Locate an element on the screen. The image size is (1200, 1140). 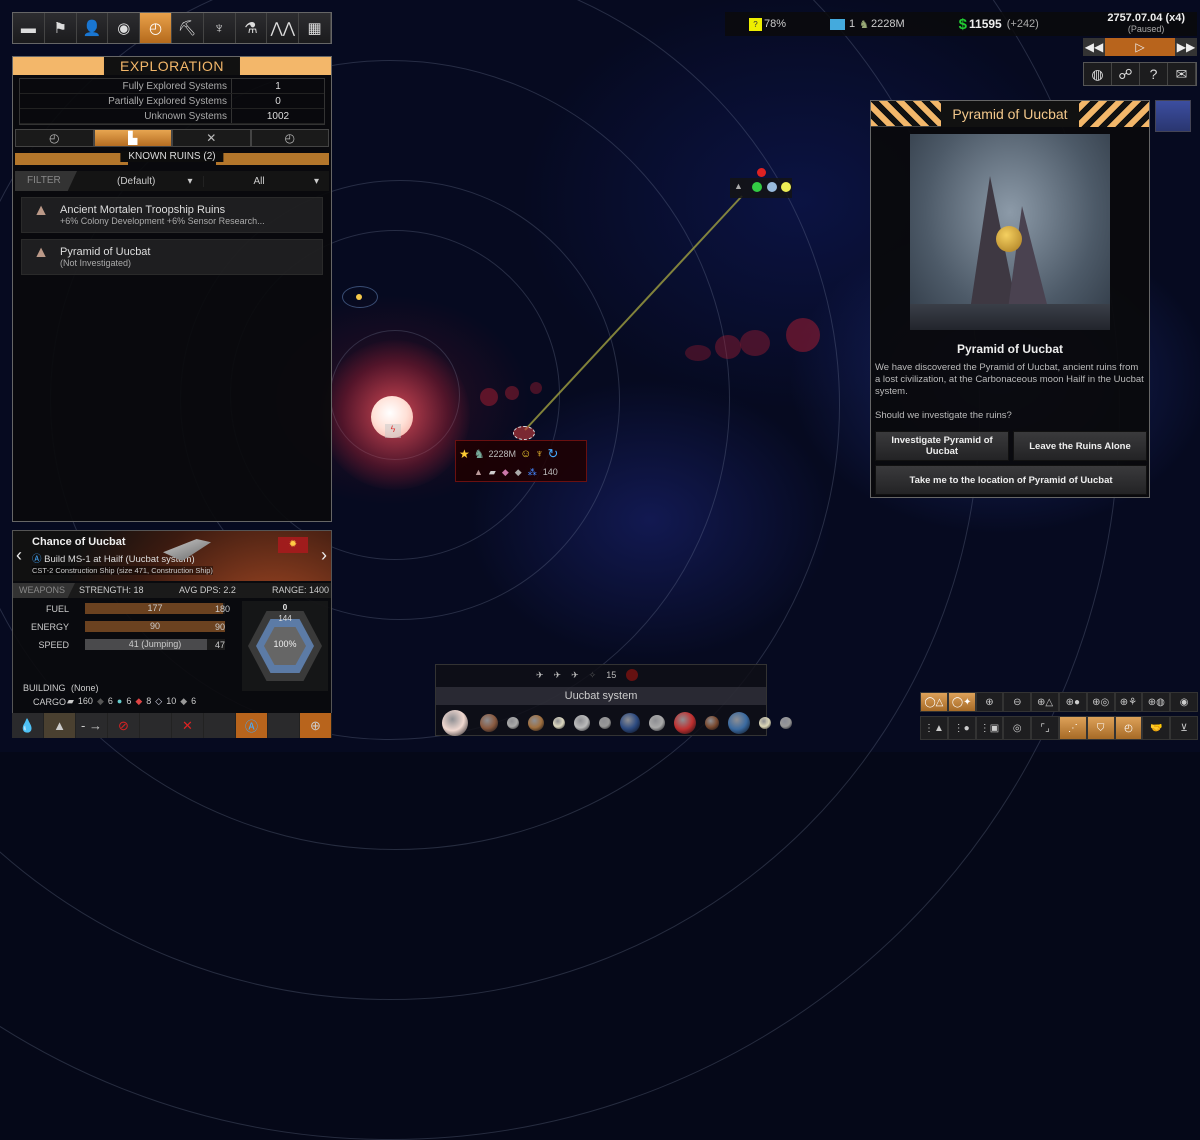
ore-icon: ◆ is located at coordinates (139, 701).